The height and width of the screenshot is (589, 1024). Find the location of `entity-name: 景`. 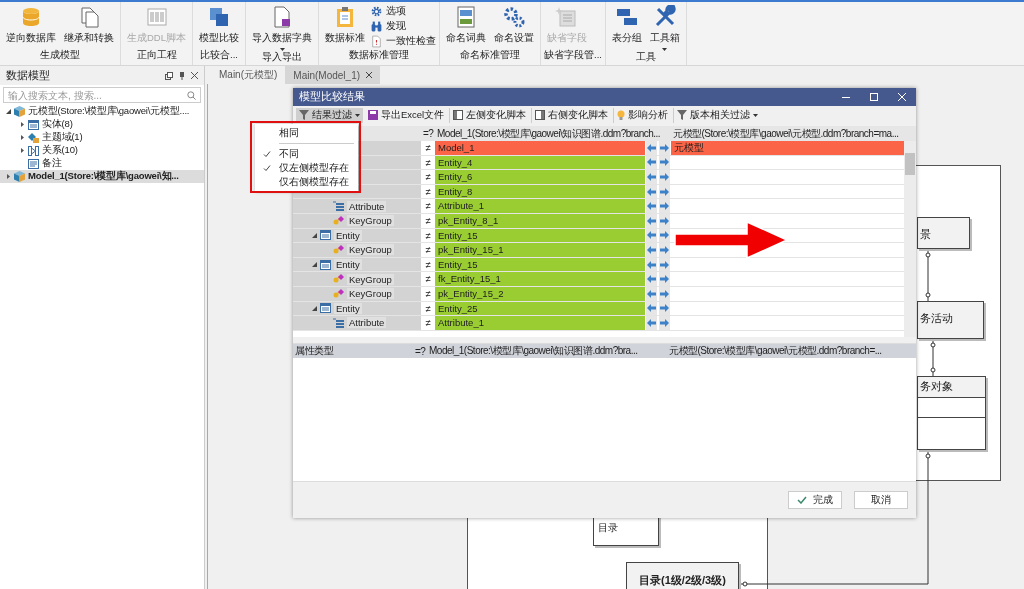

entity-name: 景 is located at coordinates (925, 234).